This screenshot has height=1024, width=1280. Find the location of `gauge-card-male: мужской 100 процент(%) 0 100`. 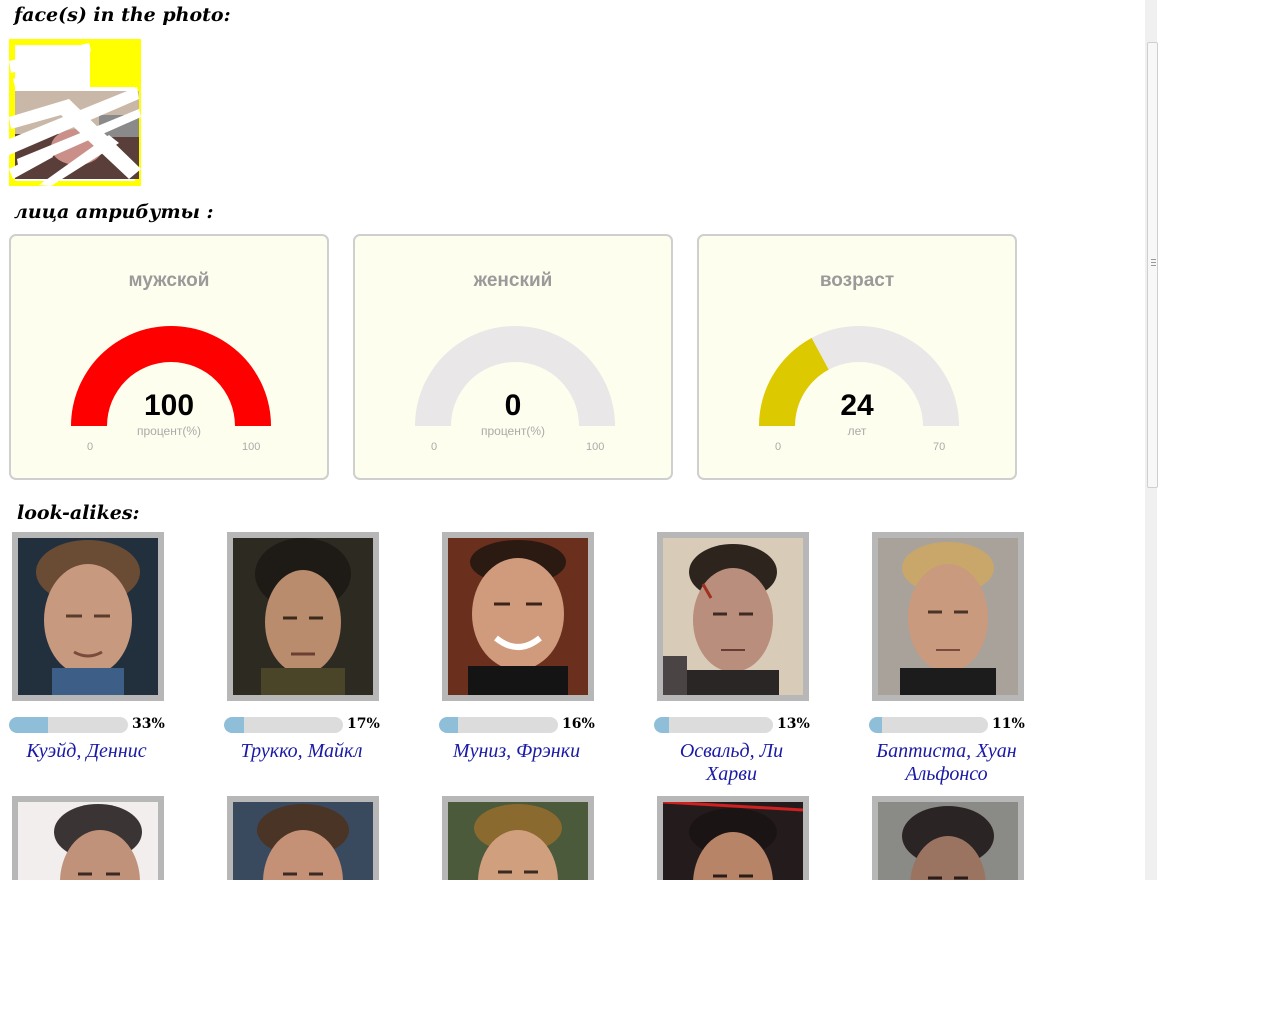

gauge-card-male: мужской 100 процент(%) 0 100 is located at coordinates (169, 357).